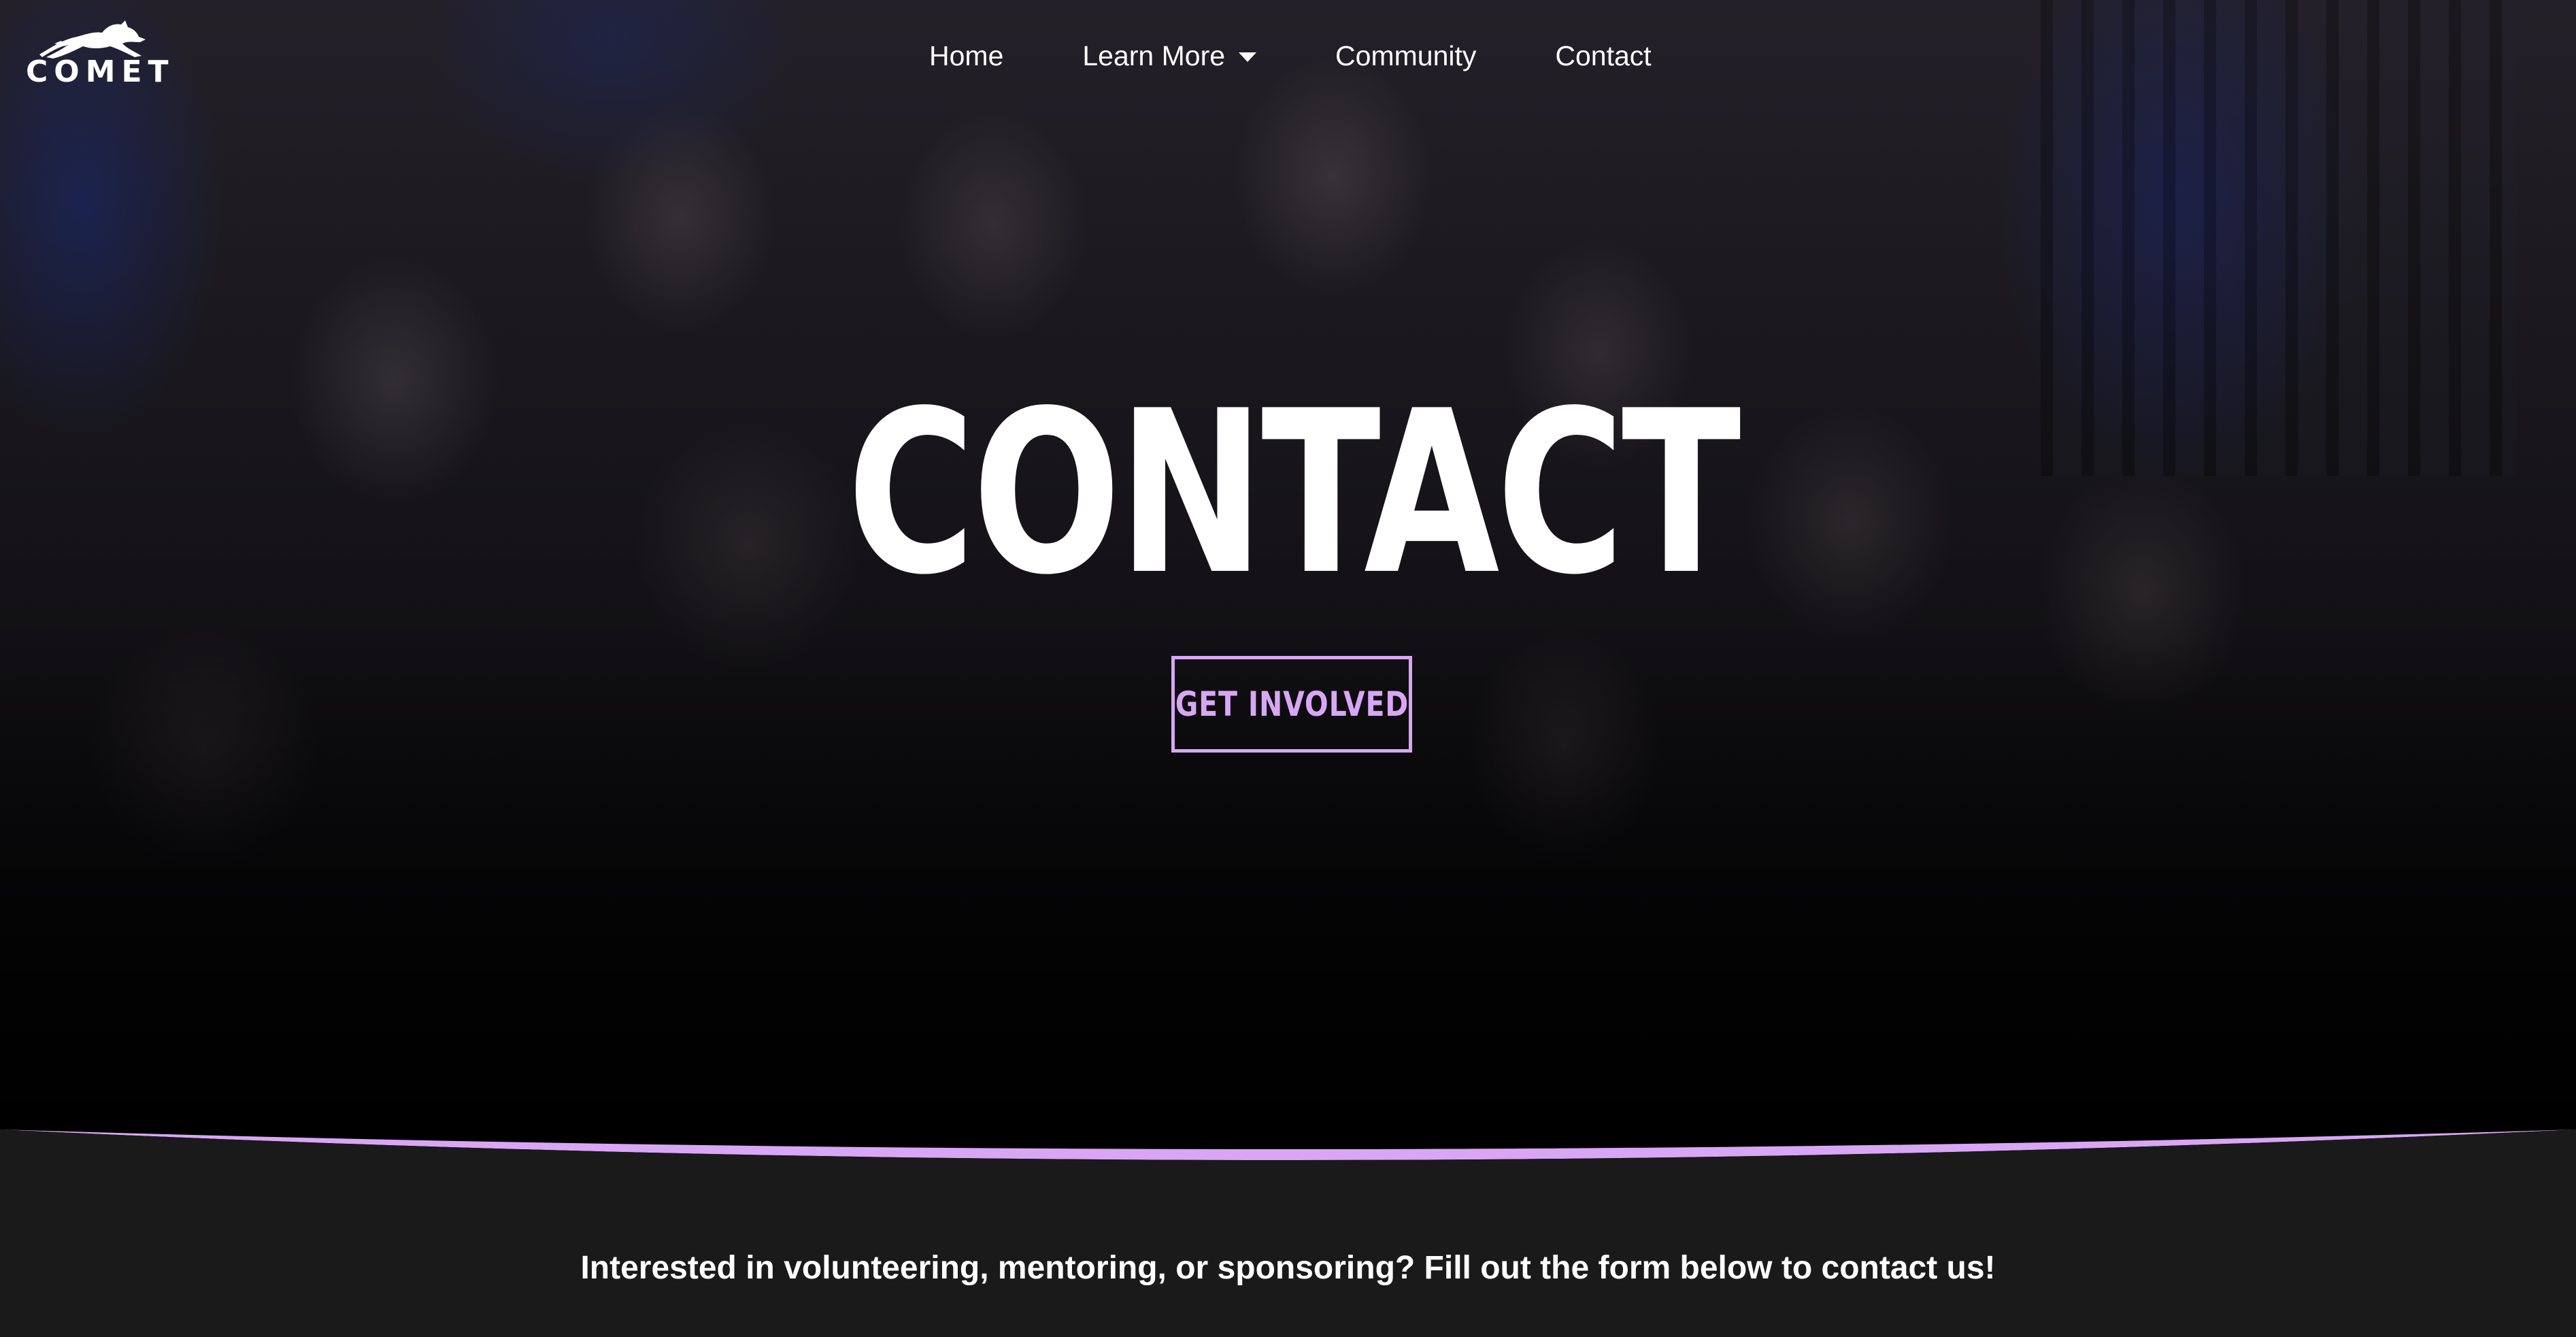  I want to click on site-logo: COMET, so click(100, 54).